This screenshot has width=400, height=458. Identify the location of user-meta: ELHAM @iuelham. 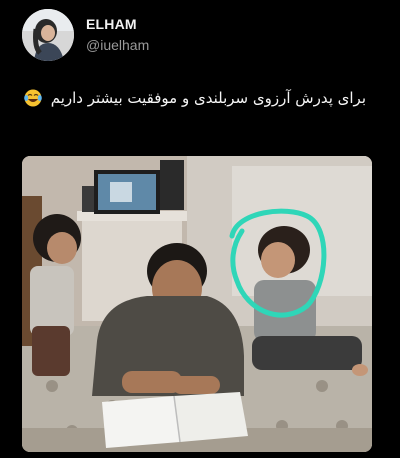
(117, 35).